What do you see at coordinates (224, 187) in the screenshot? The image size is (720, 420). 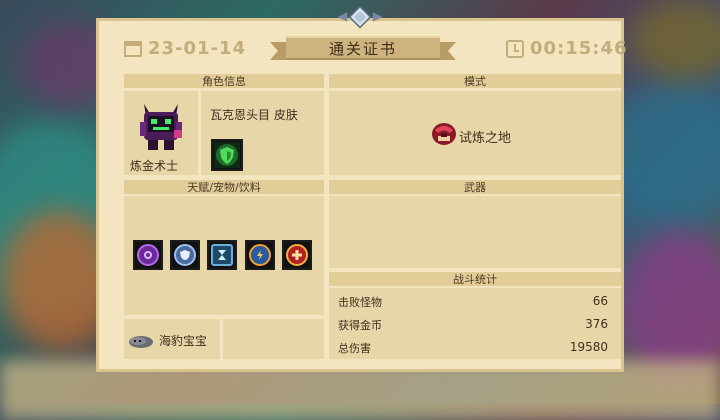 I see `talents-header: 天赋/宠物/饮料` at bounding box center [224, 187].